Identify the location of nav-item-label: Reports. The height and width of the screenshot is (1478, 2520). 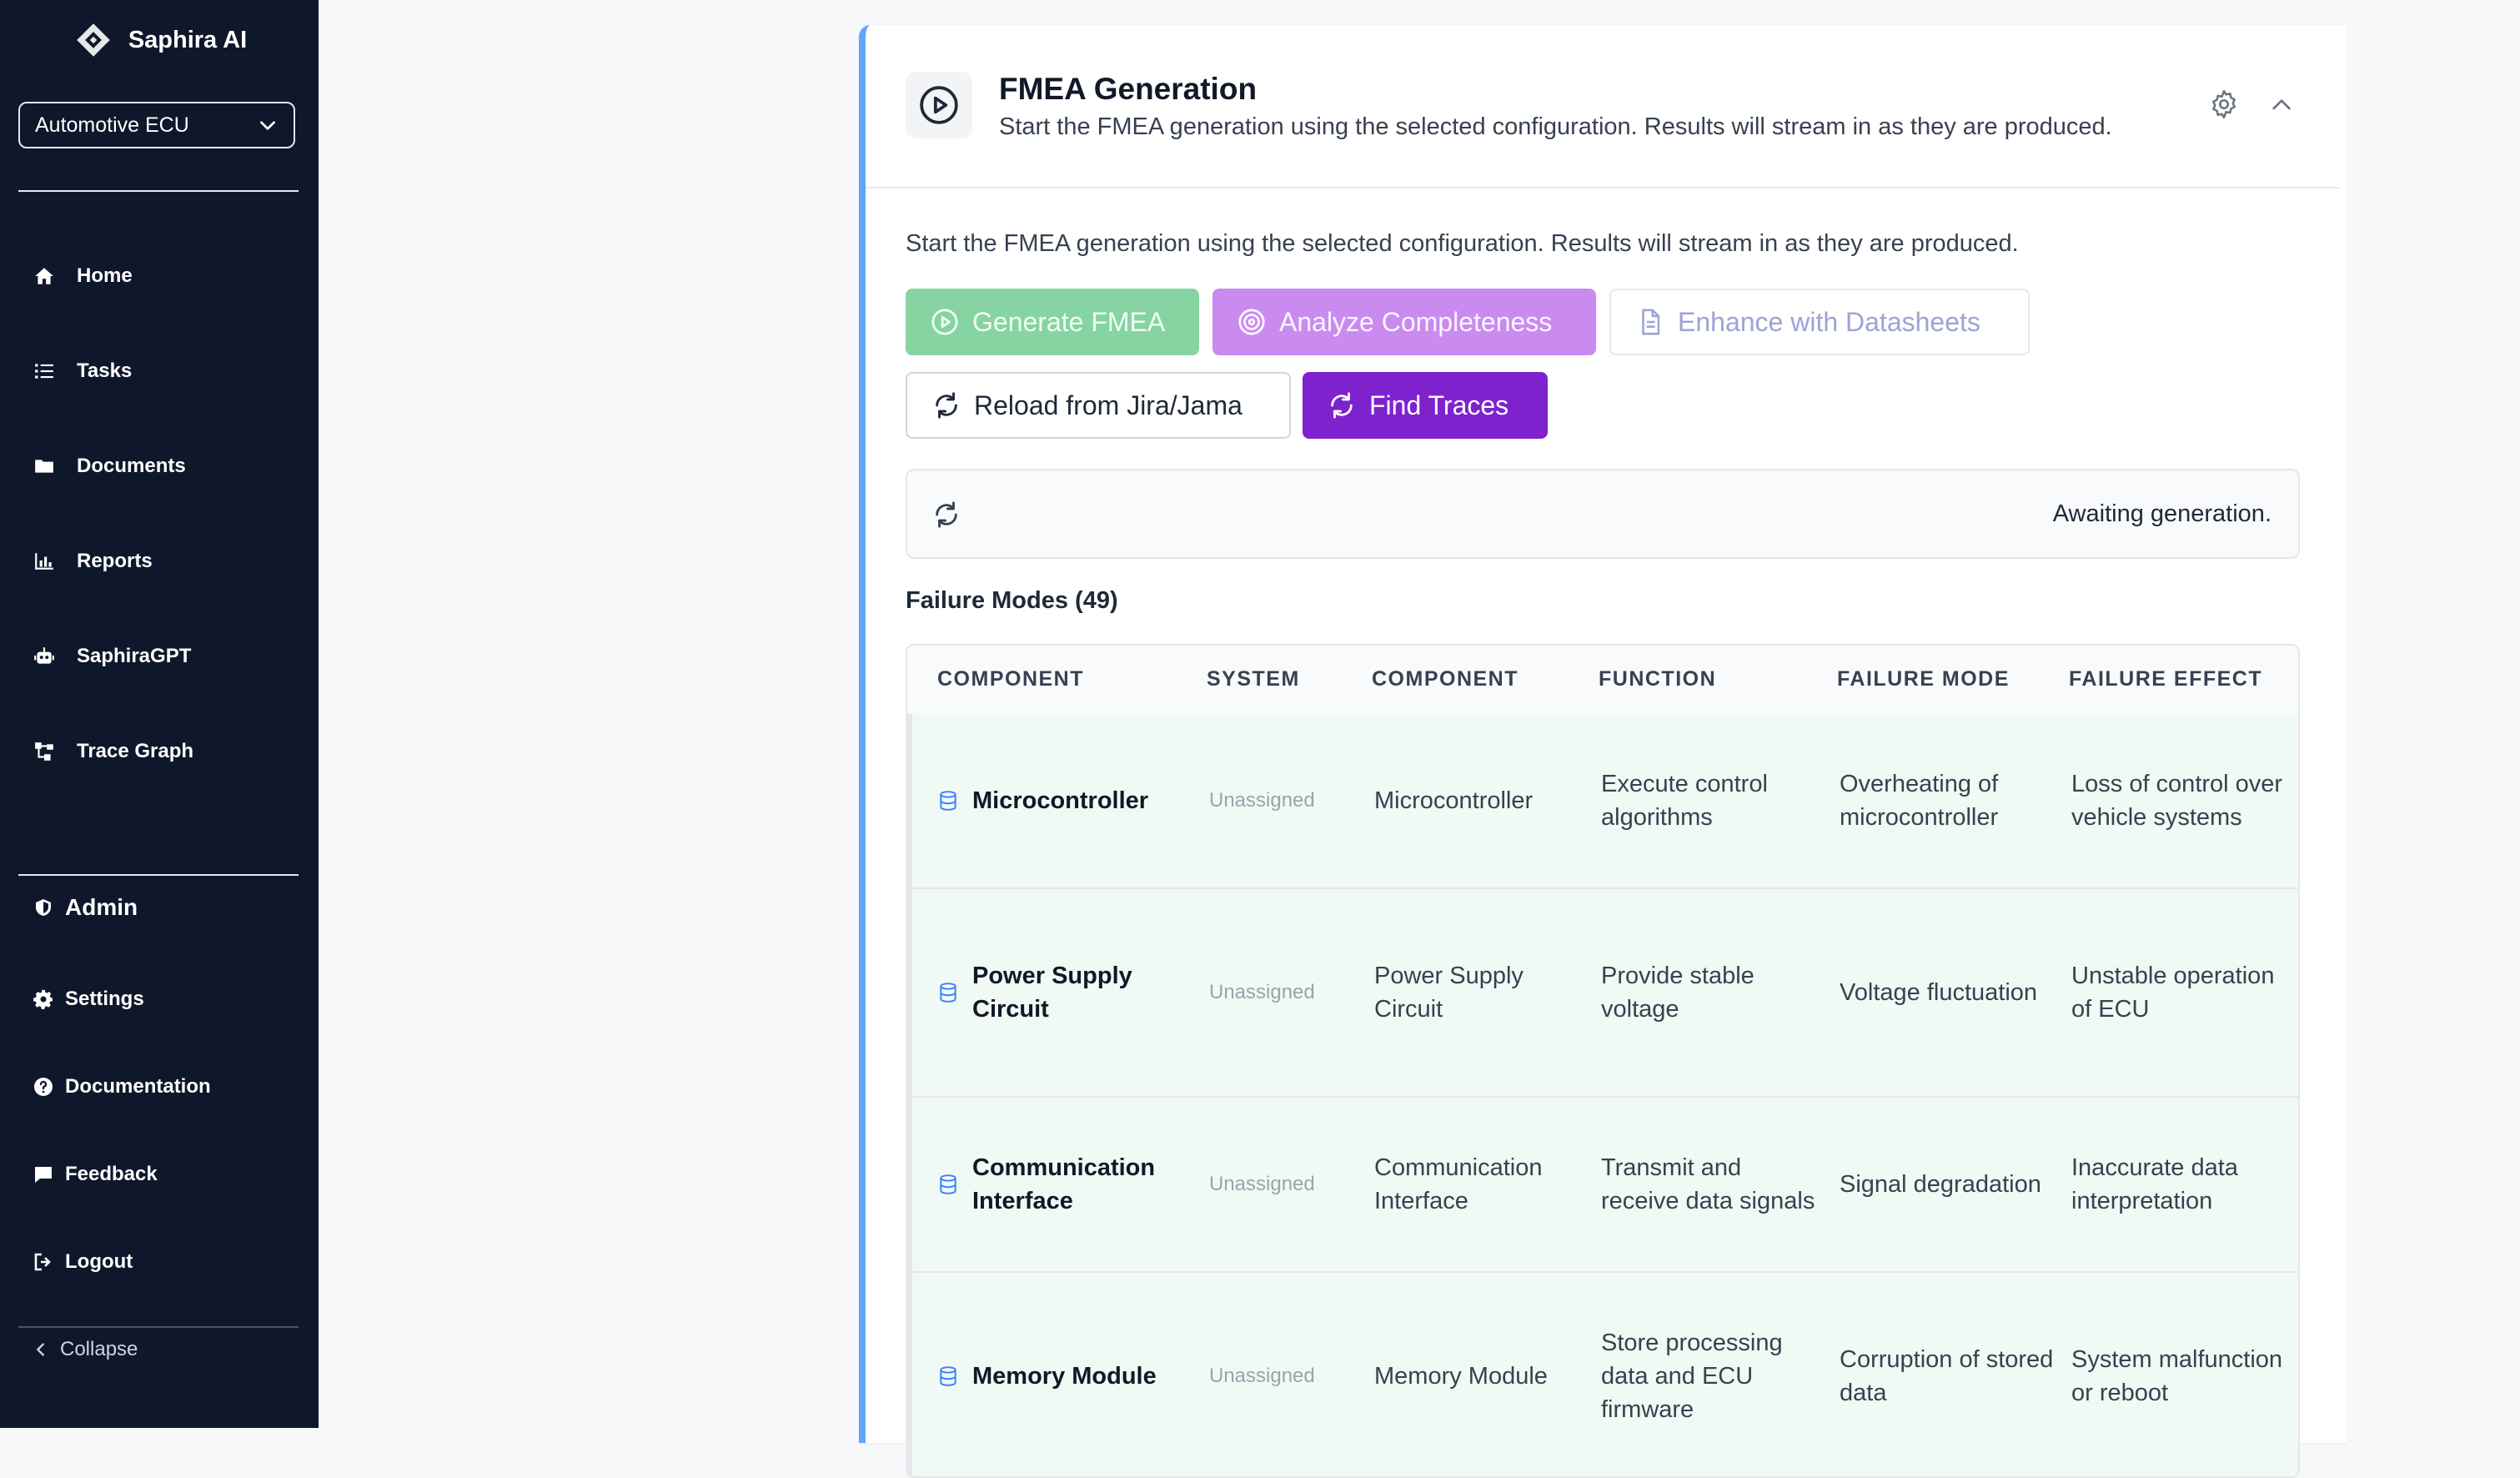
(115, 561).